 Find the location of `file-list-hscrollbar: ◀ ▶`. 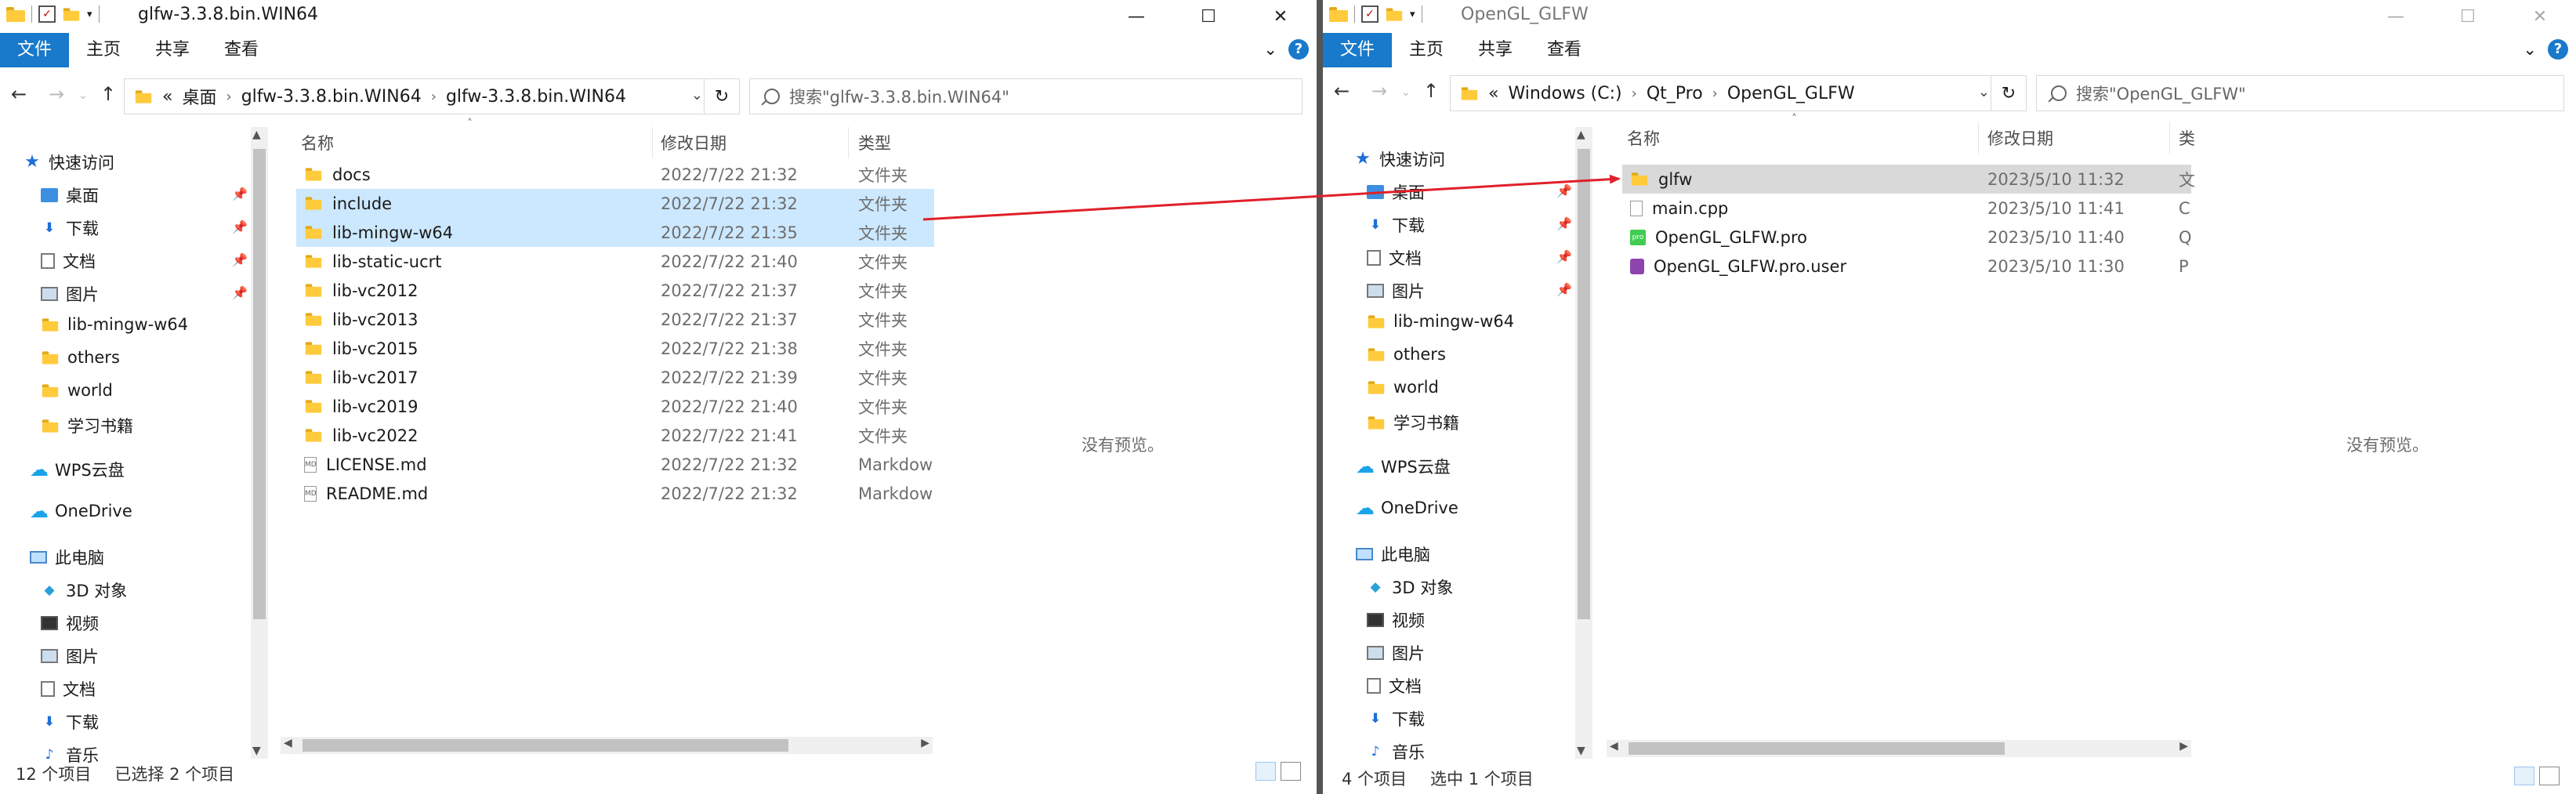

file-list-hscrollbar: ◀ ▶ is located at coordinates (607, 746).